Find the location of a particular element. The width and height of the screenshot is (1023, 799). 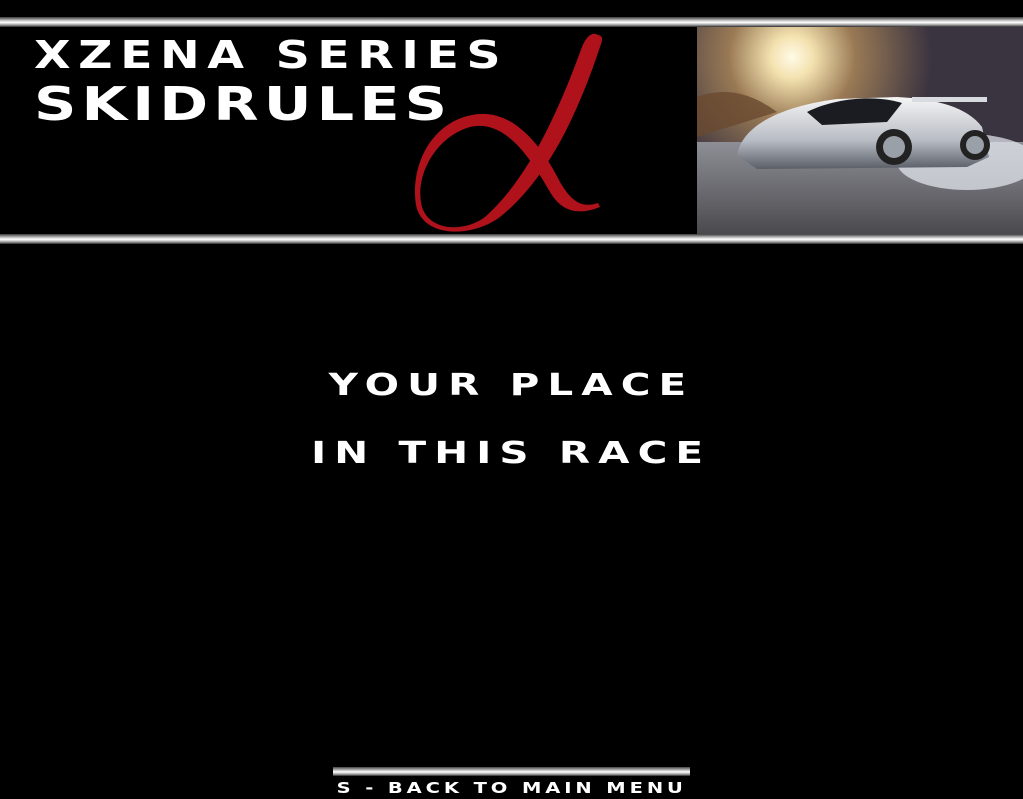

header-top-divider is located at coordinates (511, 22).